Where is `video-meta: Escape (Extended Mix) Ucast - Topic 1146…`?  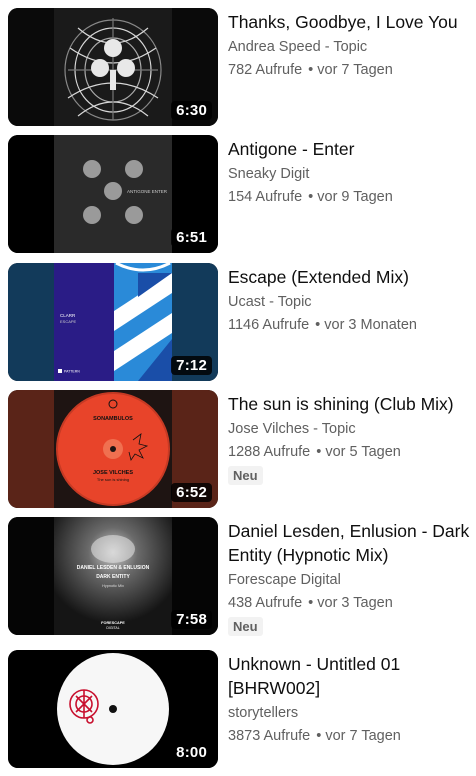 video-meta: Escape (Extended Mix) Ucast - Topic 1146… is located at coordinates (350, 298).